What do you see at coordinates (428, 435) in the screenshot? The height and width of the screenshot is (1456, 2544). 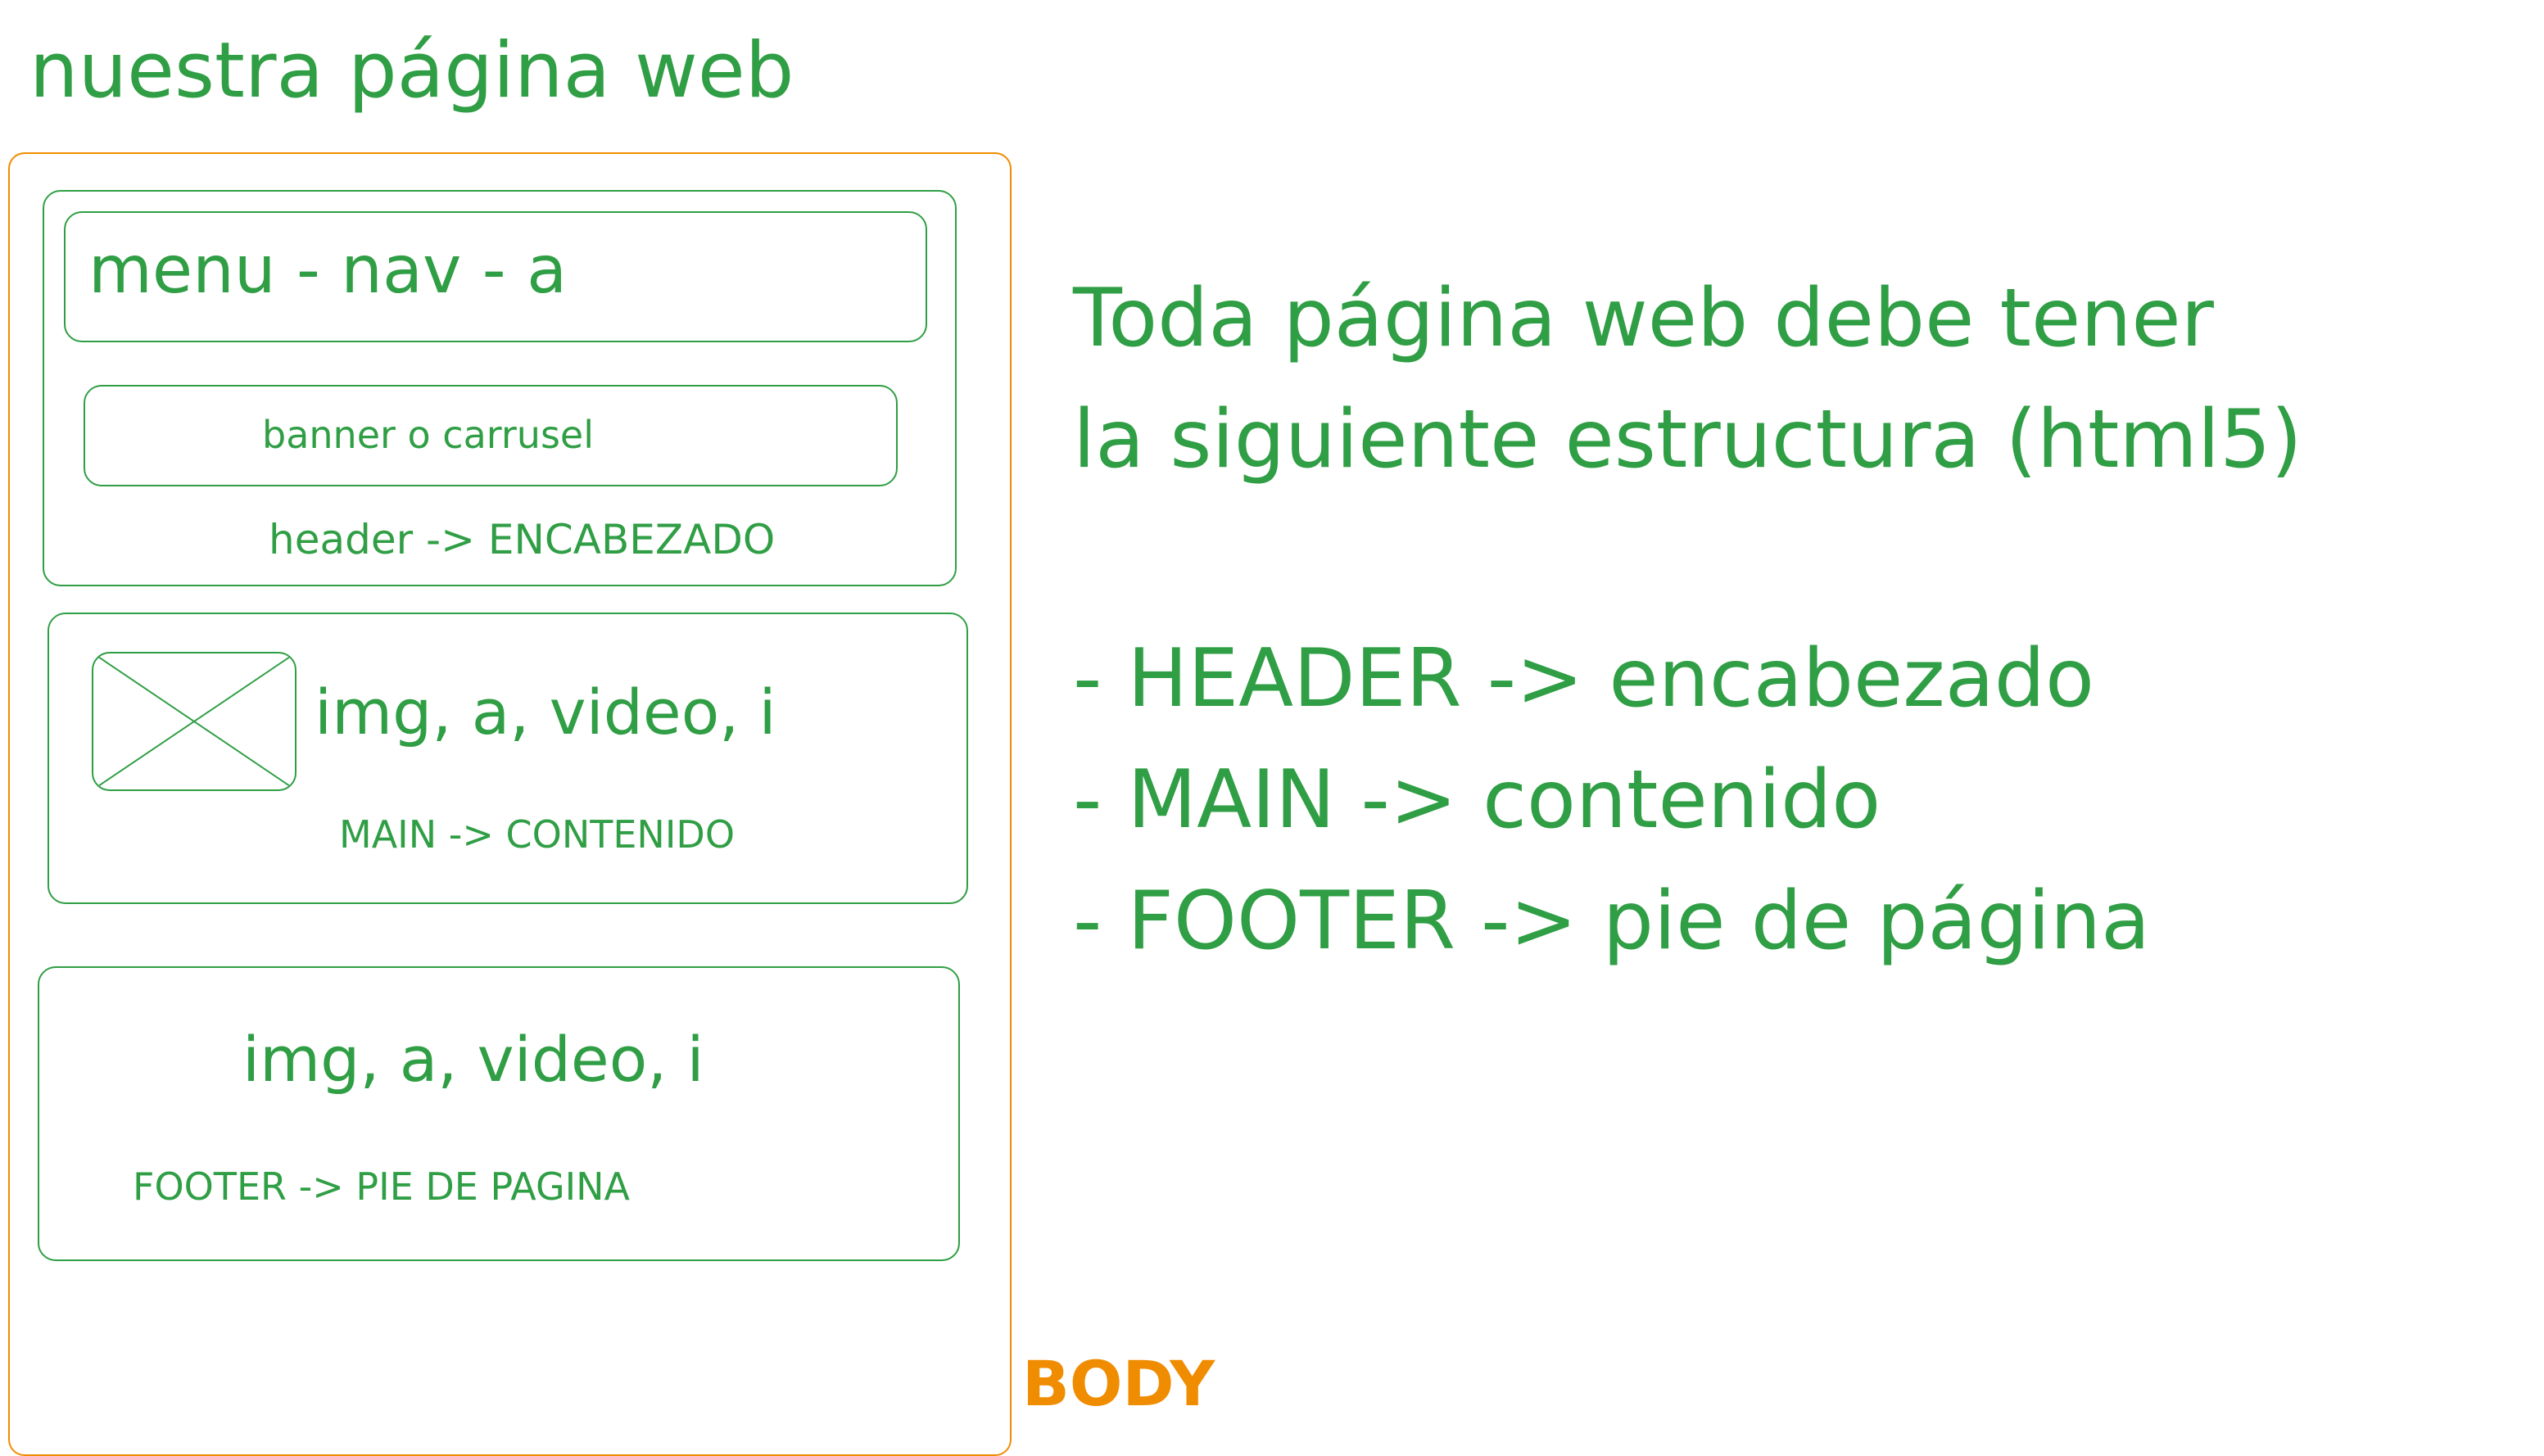 I see `banner-text: banner o carrusel` at bounding box center [428, 435].